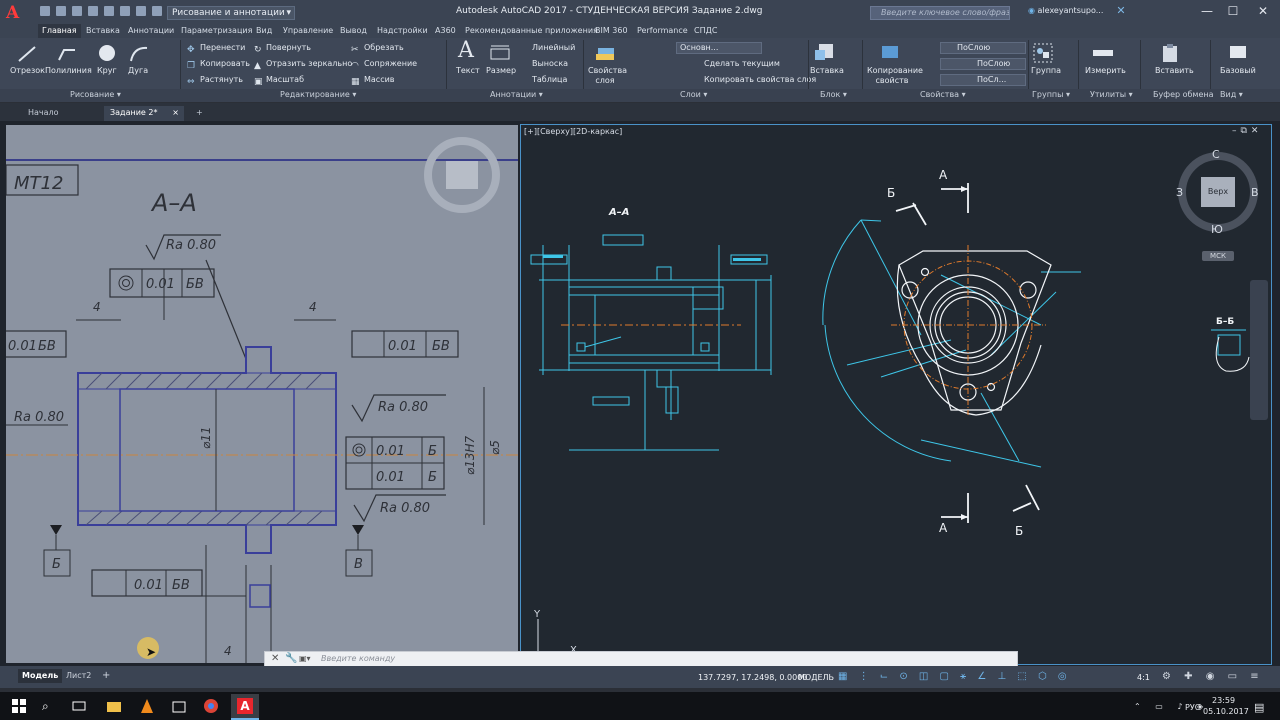 The height and width of the screenshot is (720, 1280). Describe the element at coordinates (264, 31) in the screenshot. I see `tab-view: Вид` at that location.